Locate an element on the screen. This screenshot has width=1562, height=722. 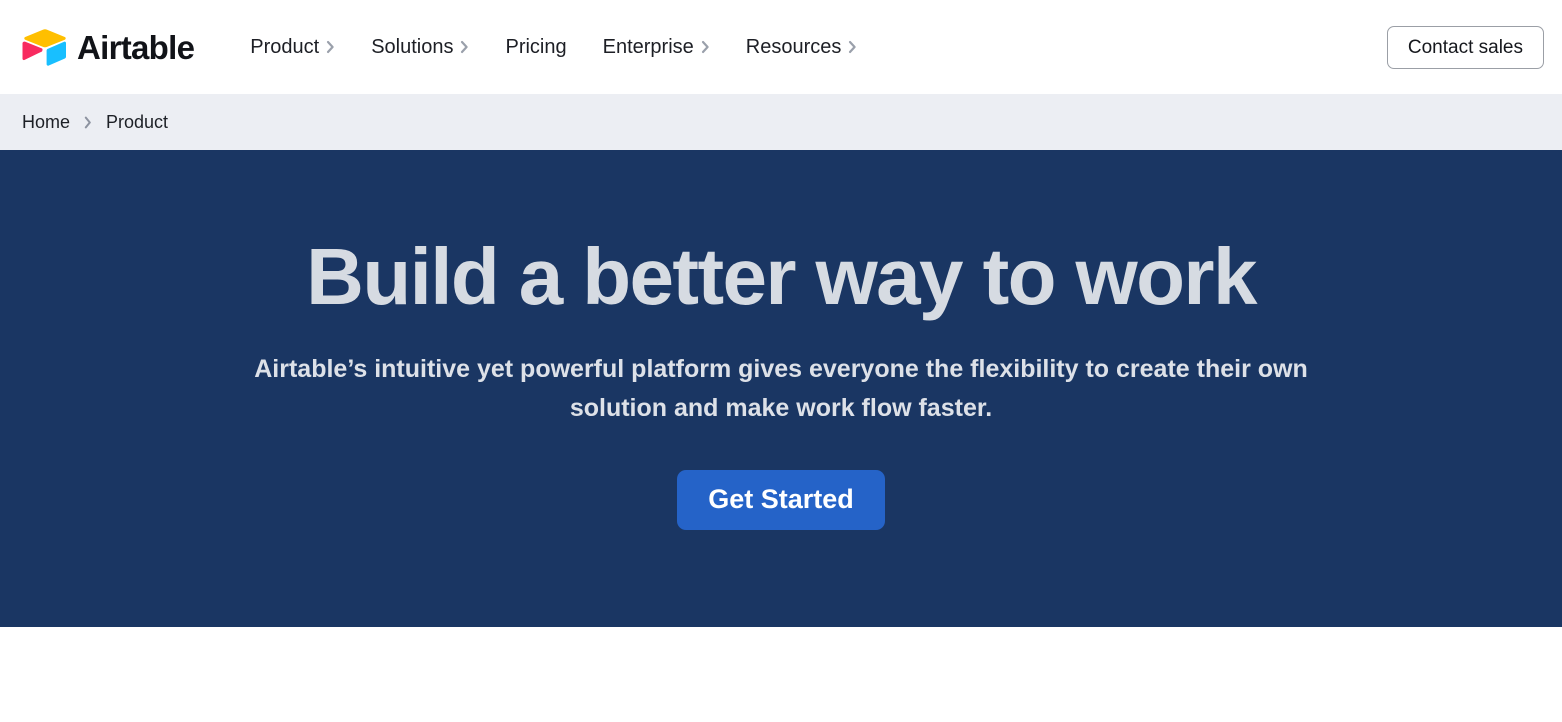
airtable-logo-icon is located at coordinates (44, 47).